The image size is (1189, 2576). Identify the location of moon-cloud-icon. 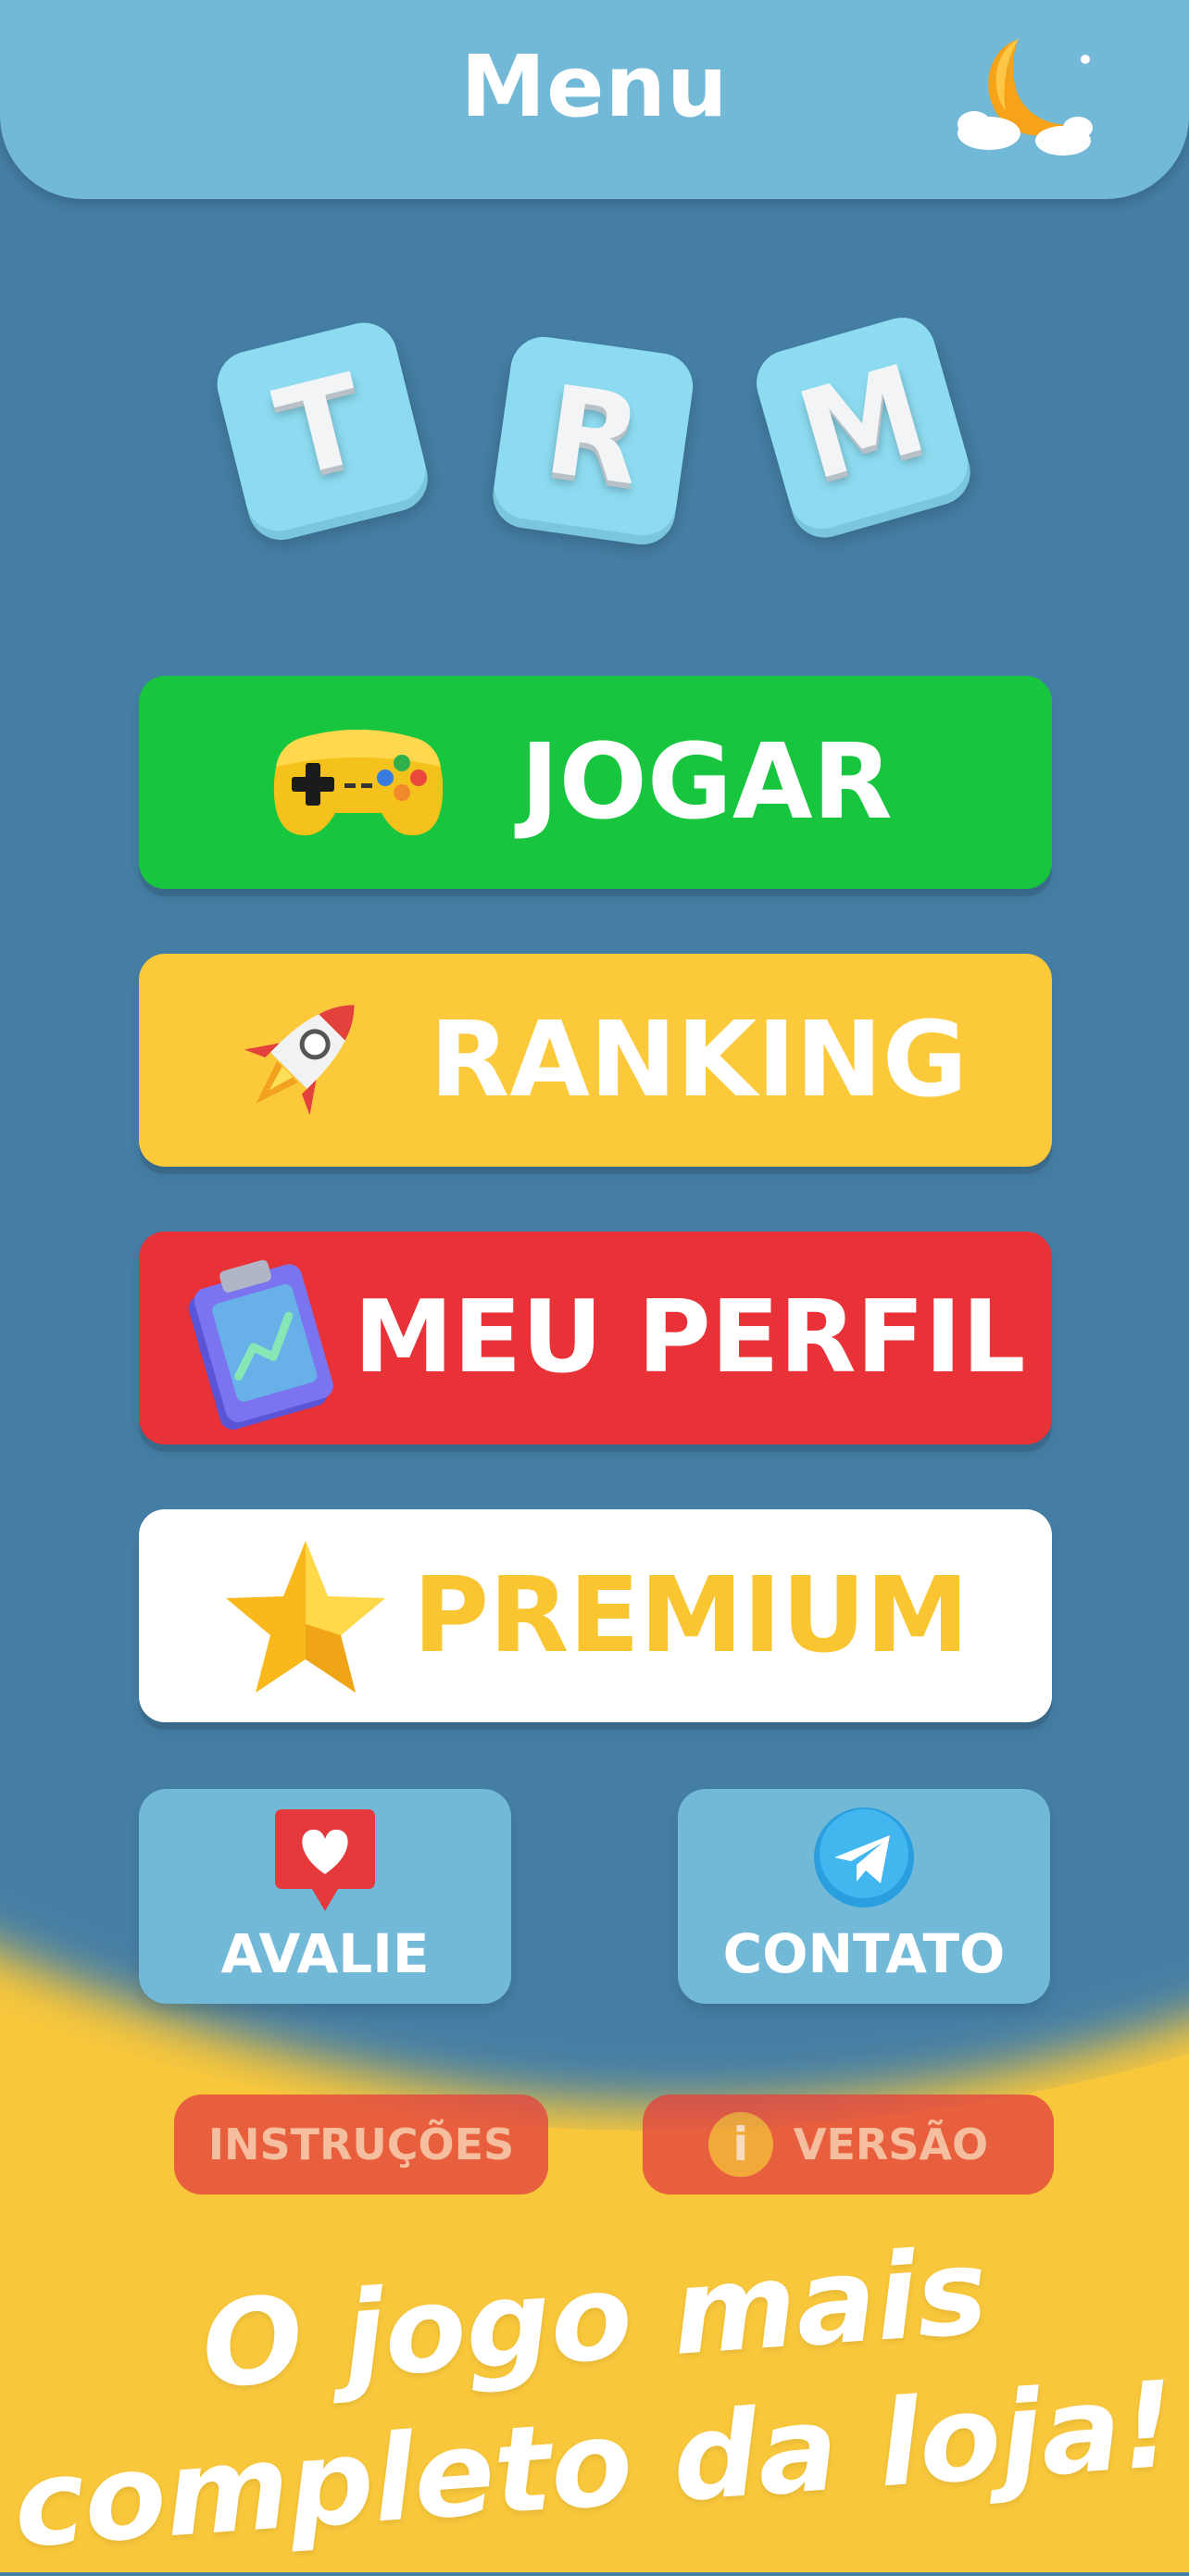
(1025, 100).